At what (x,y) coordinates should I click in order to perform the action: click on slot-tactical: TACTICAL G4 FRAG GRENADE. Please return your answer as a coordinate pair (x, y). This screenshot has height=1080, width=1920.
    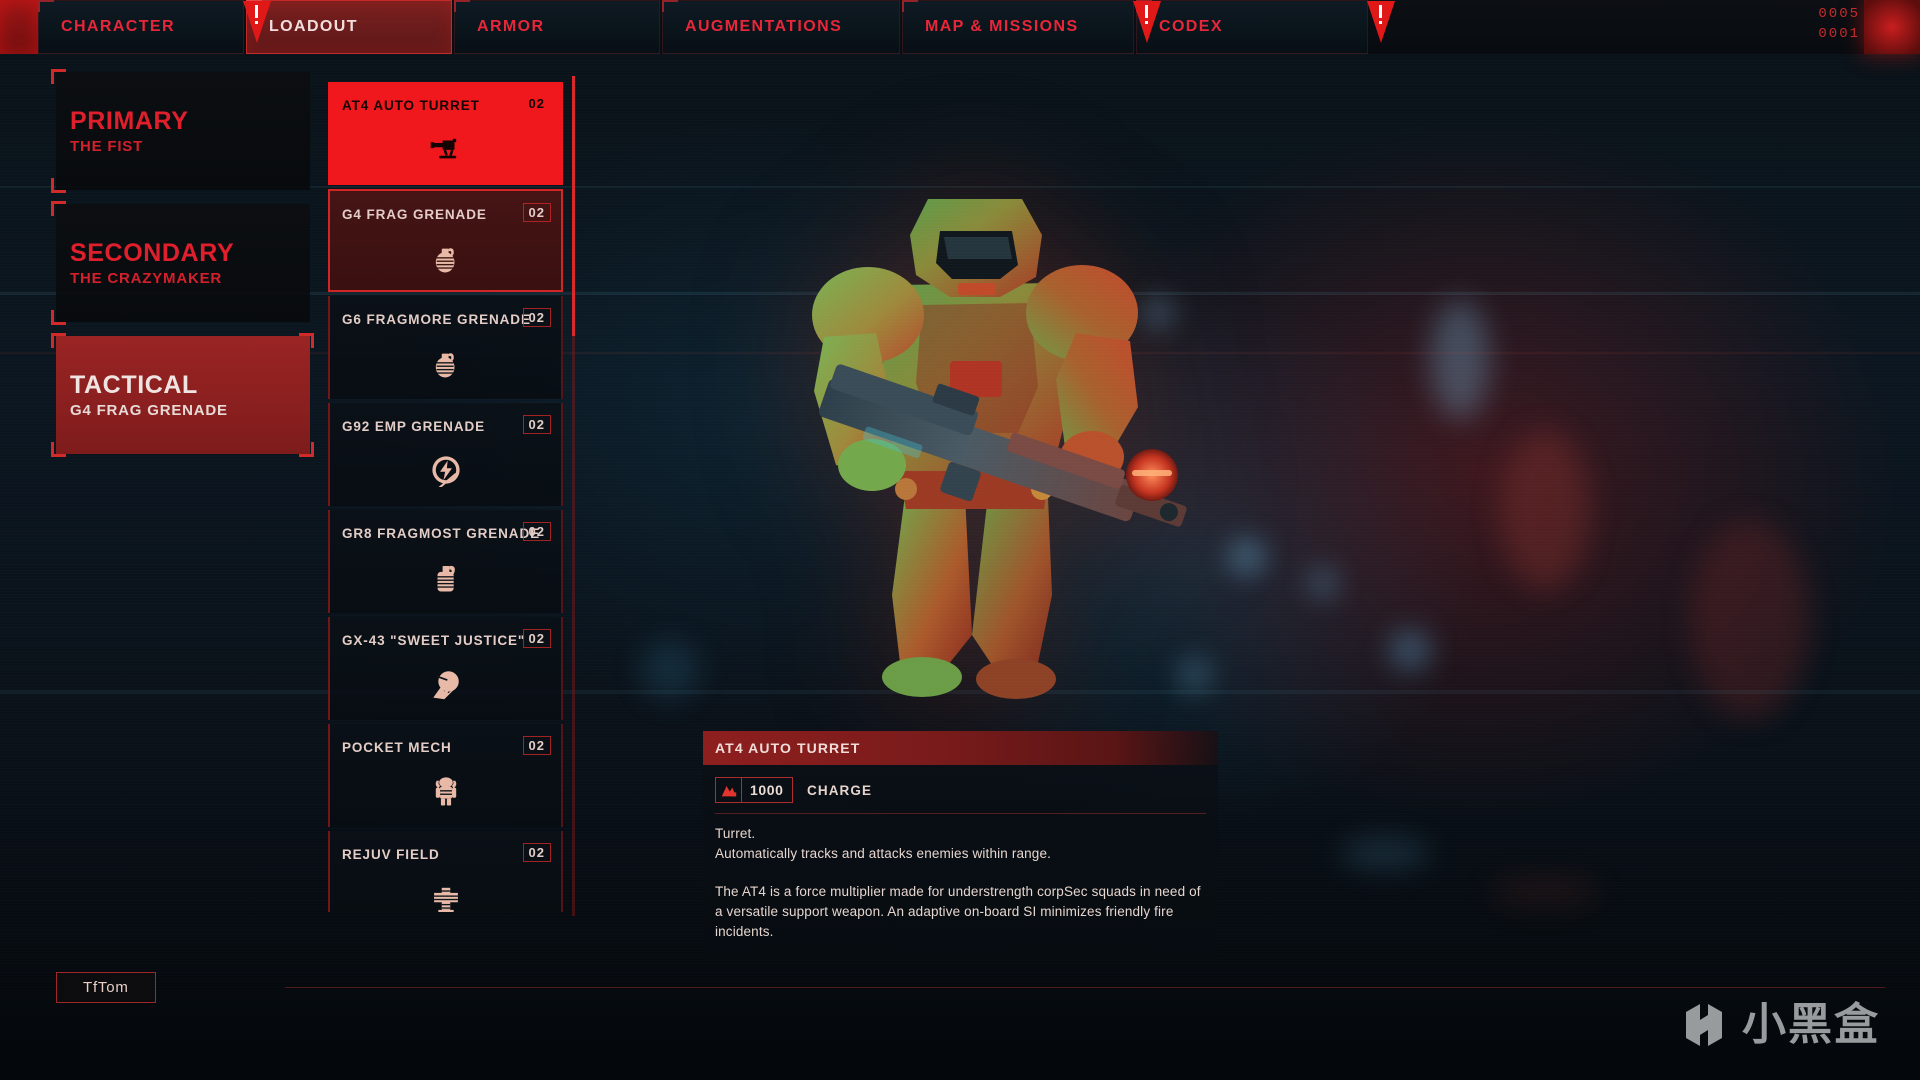
    Looking at the image, I should click on (182, 395).